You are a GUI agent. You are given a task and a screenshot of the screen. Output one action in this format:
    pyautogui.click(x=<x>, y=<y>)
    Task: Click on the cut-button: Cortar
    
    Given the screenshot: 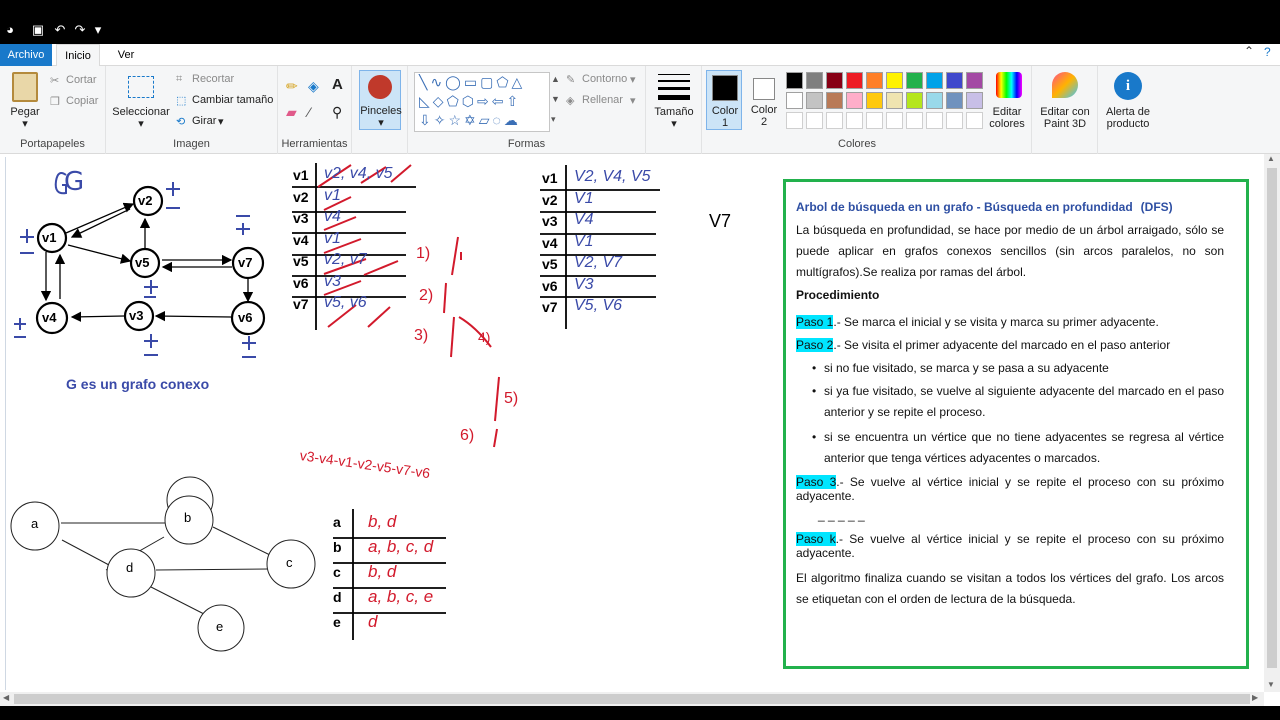 What is the action you would take?
    pyautogui.click(x=81, y=80)
    